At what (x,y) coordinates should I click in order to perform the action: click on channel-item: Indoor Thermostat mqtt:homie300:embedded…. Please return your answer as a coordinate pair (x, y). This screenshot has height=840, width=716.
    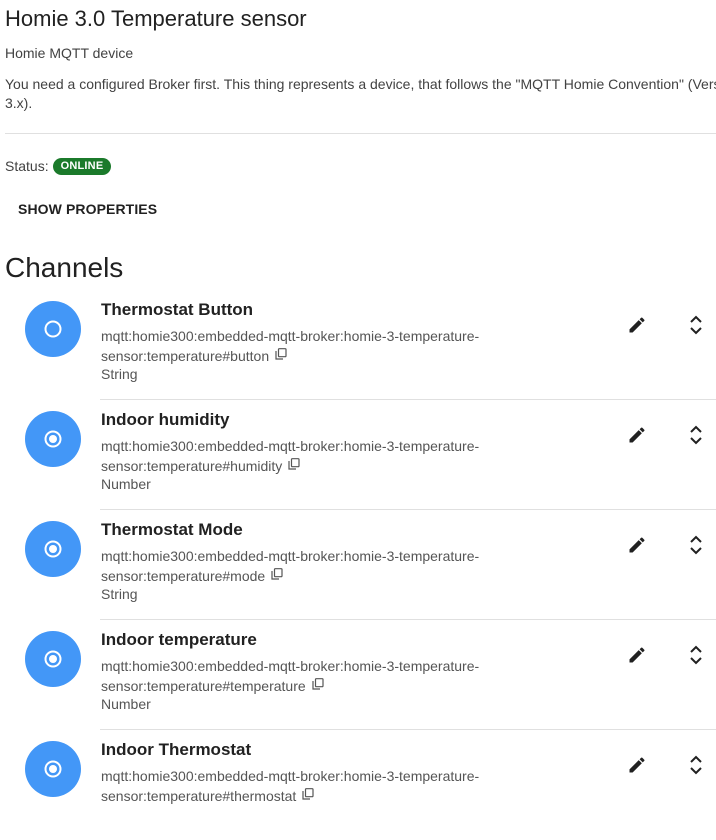
    Looking at the image, I should click on (358, 785).